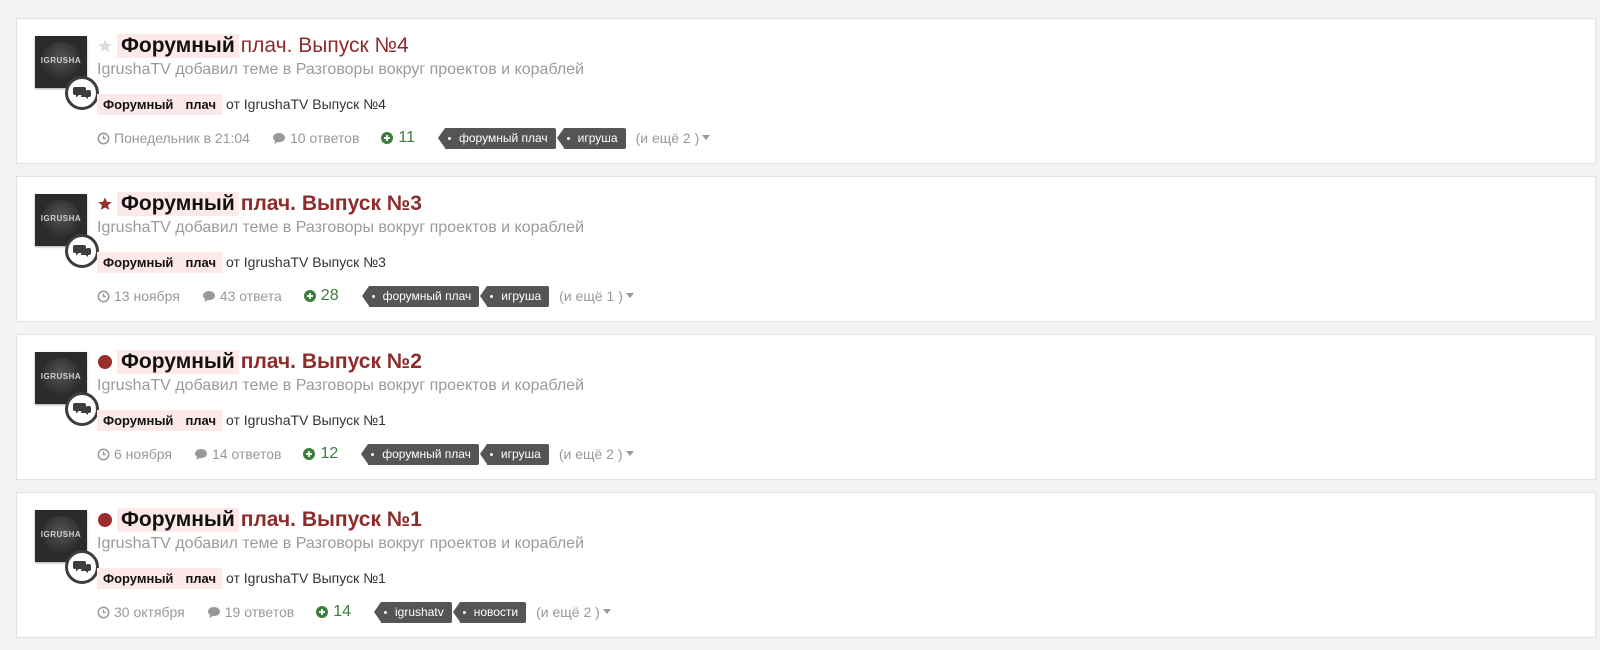 This screenshot has height=650, width=1600. Describe the element at coordinates (321, 296) in the screenshot. I see `reputation: 28` at that location.